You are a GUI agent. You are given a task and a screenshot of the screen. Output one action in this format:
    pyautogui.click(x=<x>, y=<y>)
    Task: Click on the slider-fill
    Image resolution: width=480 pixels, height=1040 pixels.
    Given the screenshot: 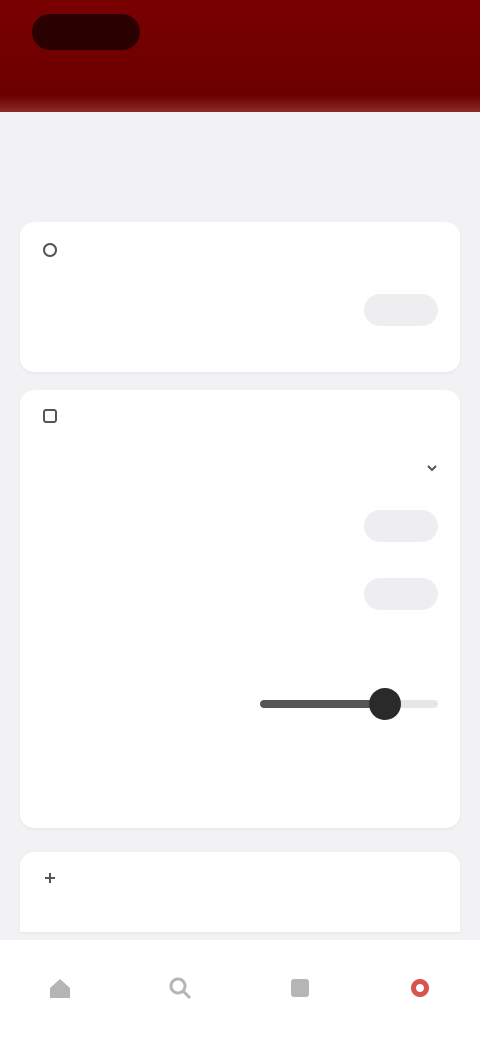 What is the action you would take?
    pyautogui.click(x=322, y=704)
    